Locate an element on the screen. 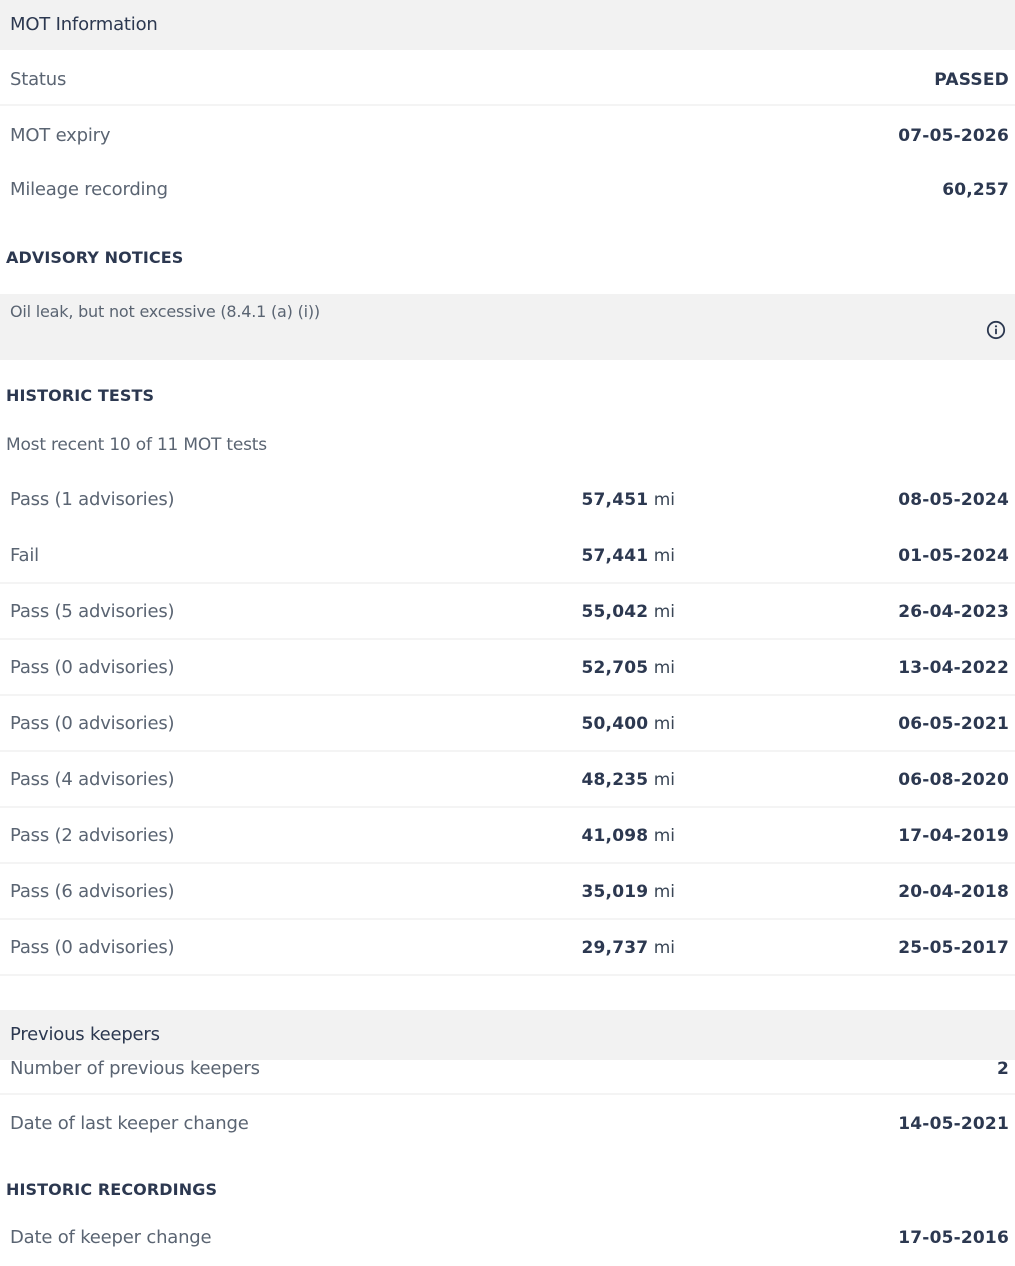 Image resolution: width=1015 pixels, height=1266 pixels. test-mileage: 41,098 mi is located at coordinates (628, 836).